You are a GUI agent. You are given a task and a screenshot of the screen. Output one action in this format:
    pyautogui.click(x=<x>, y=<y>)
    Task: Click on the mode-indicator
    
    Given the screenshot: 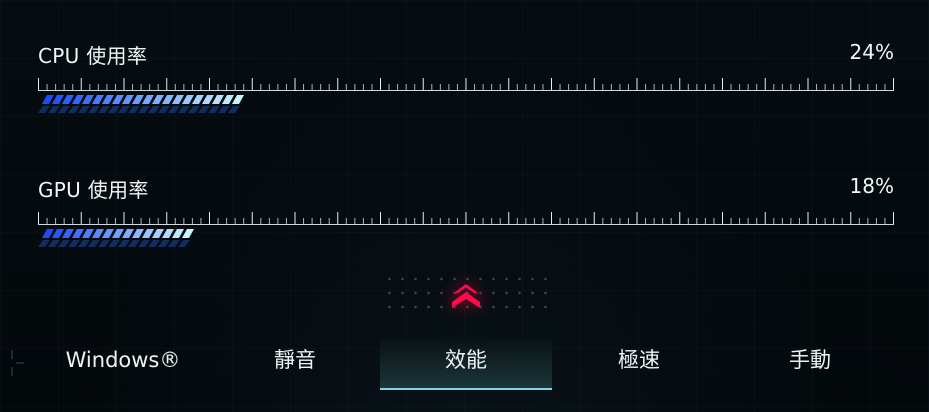 What is the action you would take?
    pyautogui.click(x=465, y=294)
    